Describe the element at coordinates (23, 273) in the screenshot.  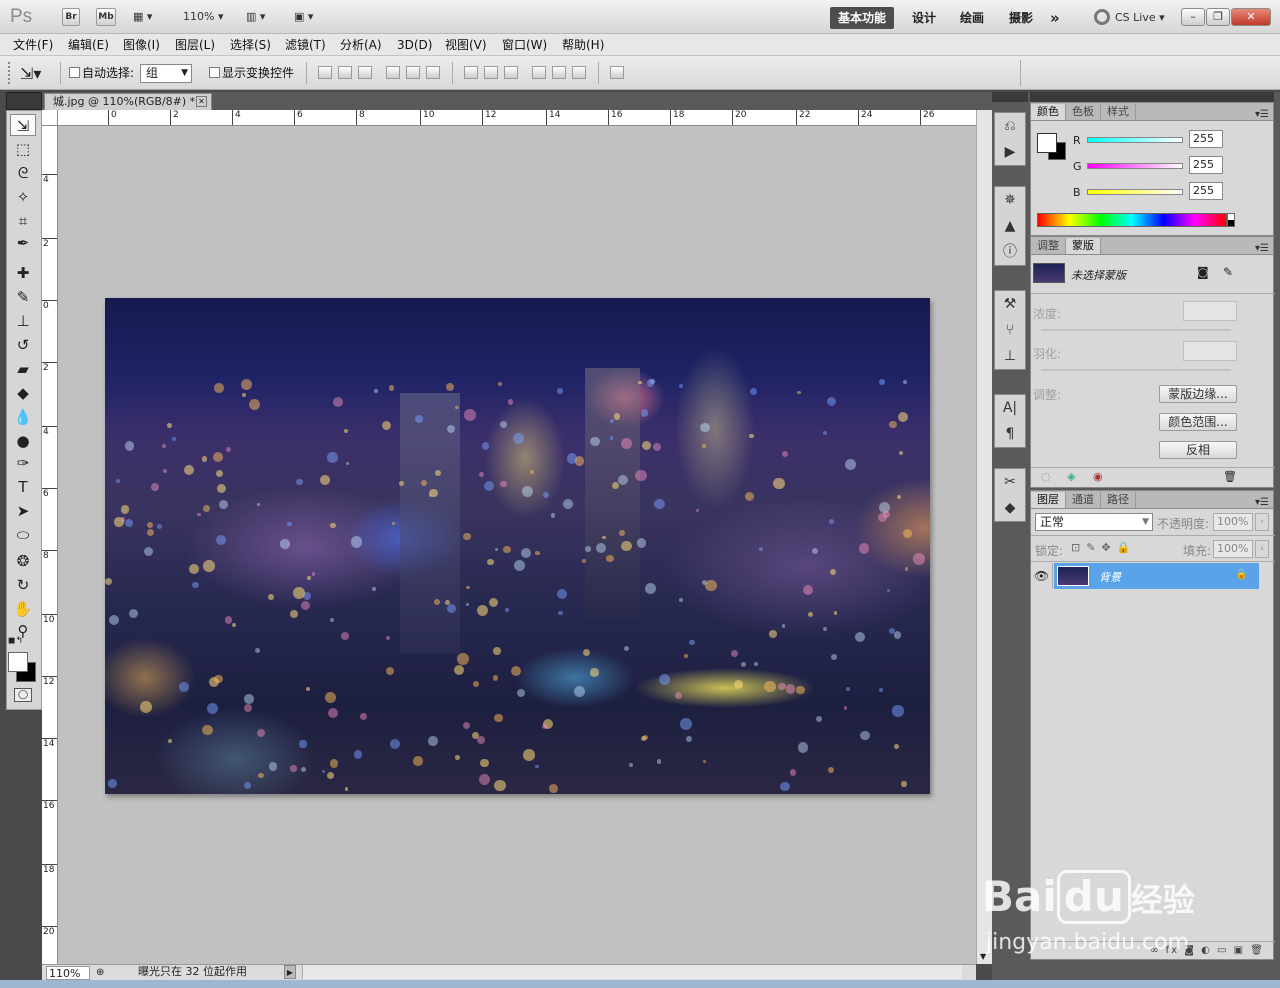
I see `healing-tool-icon: ✚` at that location.